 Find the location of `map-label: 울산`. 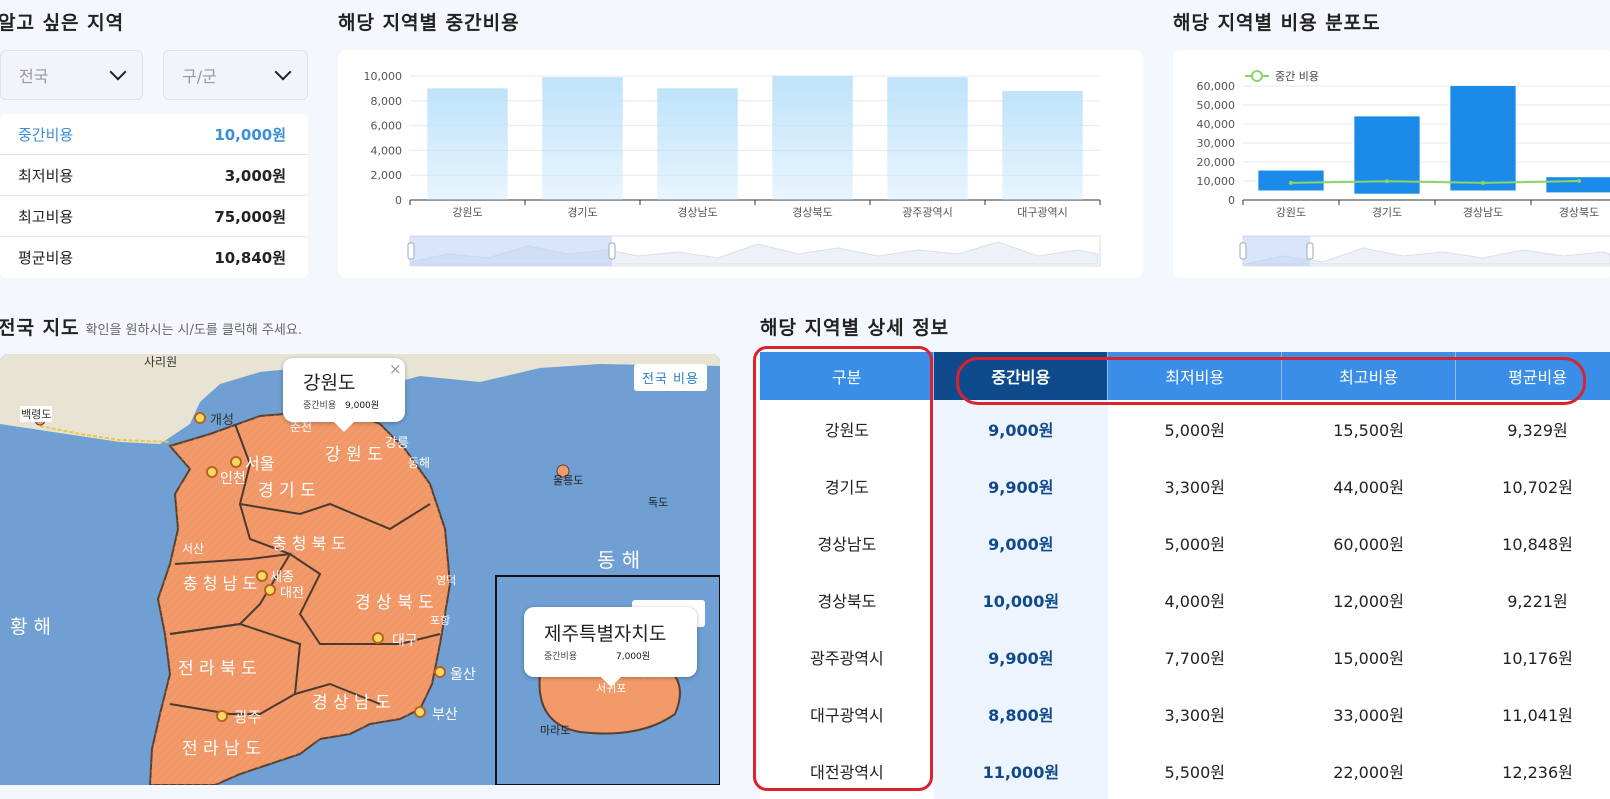

map-label: 울산 is located at coordinates (463, 675).